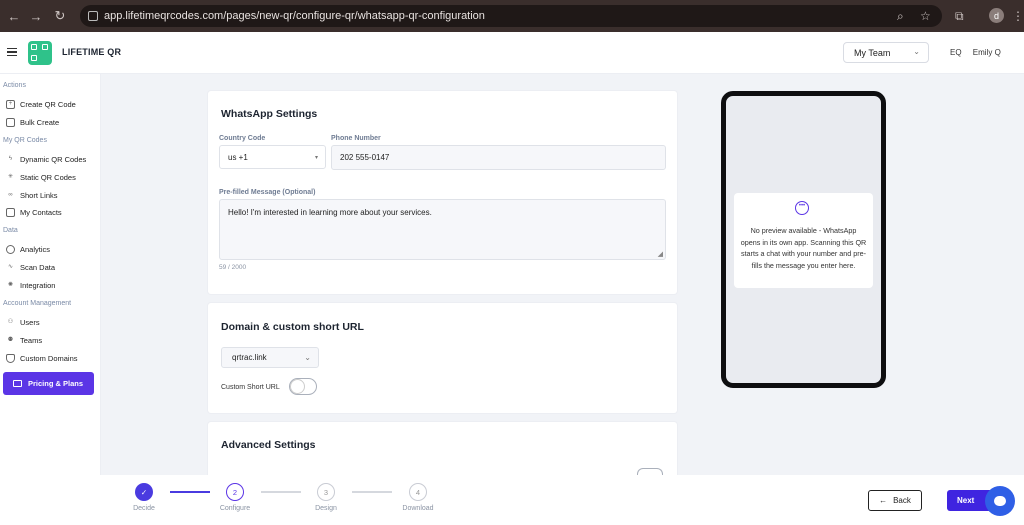 Image resolution: width=1024 pixels, height=525 pixels. Describe the element at coordinates (17, 383) in the screenshot. I see `credit-card-icon` at that location.